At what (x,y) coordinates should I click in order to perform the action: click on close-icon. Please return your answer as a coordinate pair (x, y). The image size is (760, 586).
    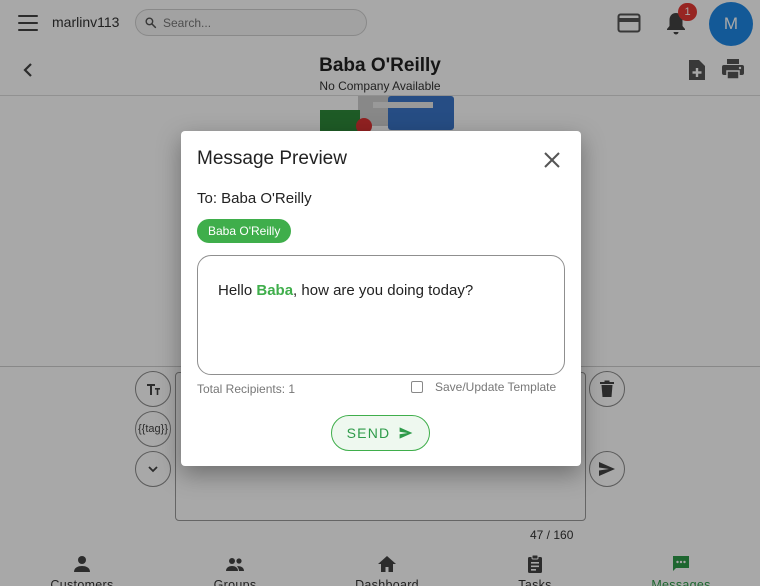
    Looking at the image, I should click on (552, 160).